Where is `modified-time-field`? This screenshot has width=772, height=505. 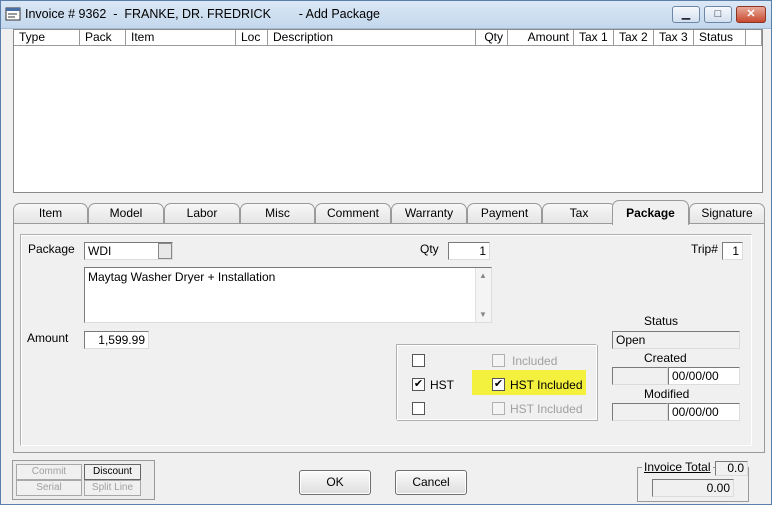
modified-time-field is located at coordinates (640, 412).